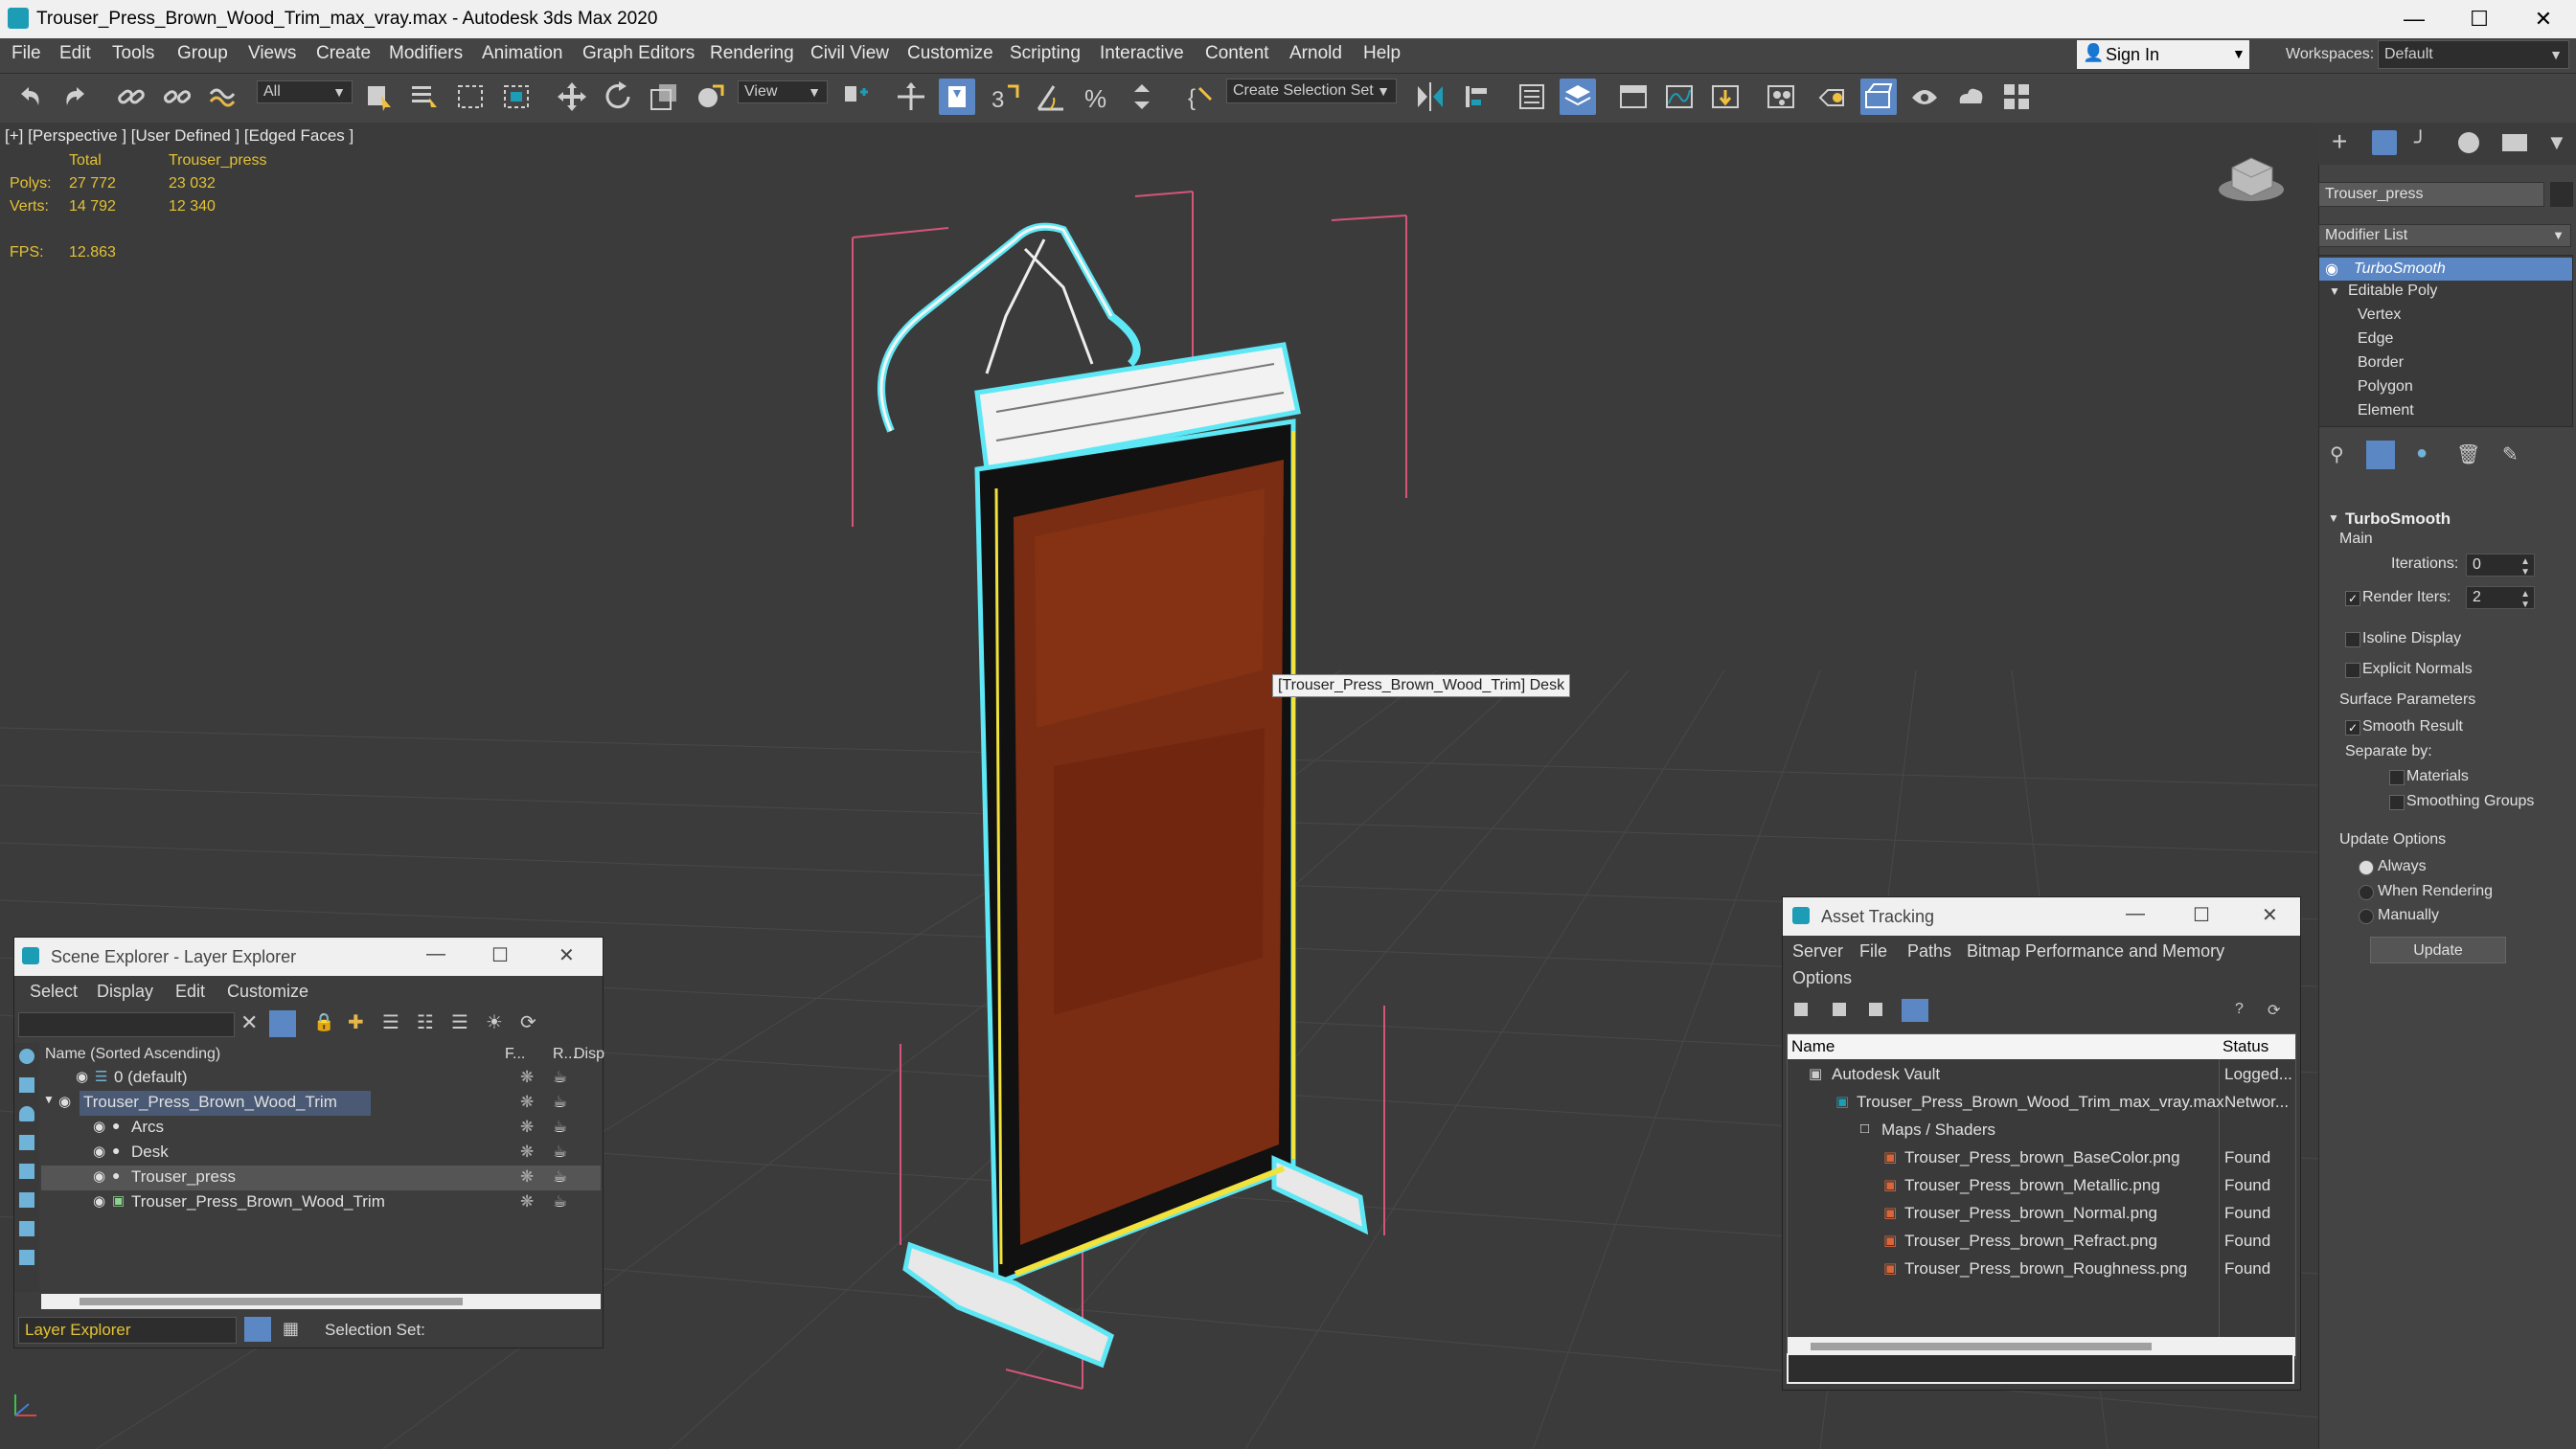 The width and height of the screenshot is (2576, 1449). What do you see at coordinates (2384, 142) in the screenshot?
I see `modify-tab-icon` at bounding box center [2384, 142].